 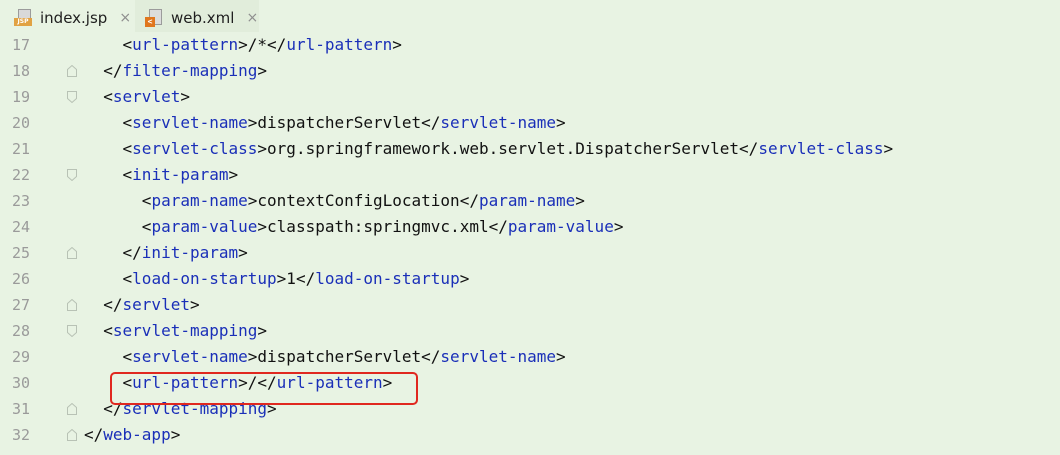 I want to click on line-number: 32, so click(x=20, y=435).